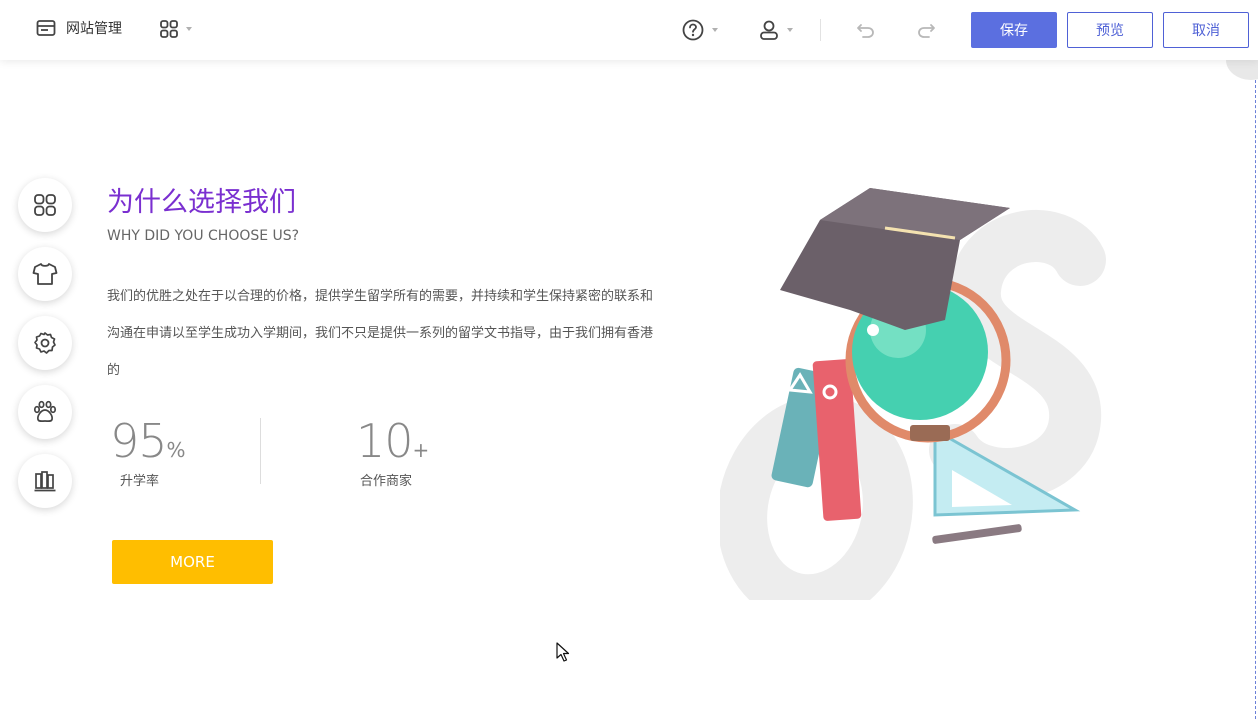 The height and width of the screenshot is (719, 1258). Describe the element at coordinates (140, 481) in the screenshot. I see `stat-label: 升学率` at that location.